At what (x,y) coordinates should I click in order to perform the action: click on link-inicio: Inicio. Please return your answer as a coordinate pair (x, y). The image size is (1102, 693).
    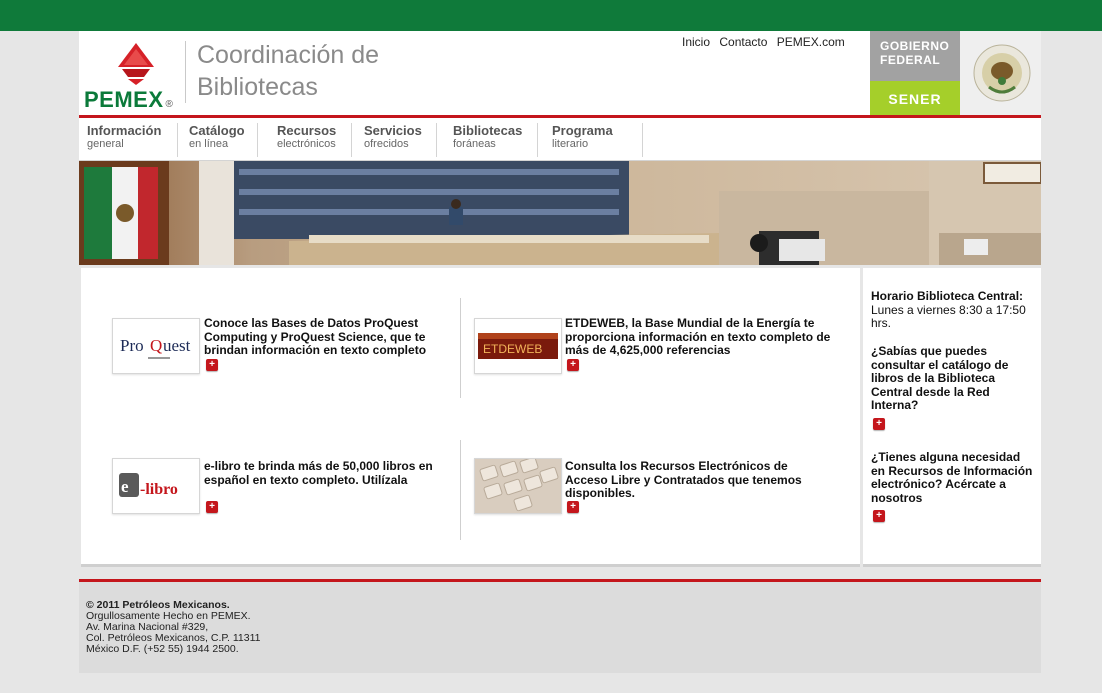
    Looking at the image, I should click on (696, 42).